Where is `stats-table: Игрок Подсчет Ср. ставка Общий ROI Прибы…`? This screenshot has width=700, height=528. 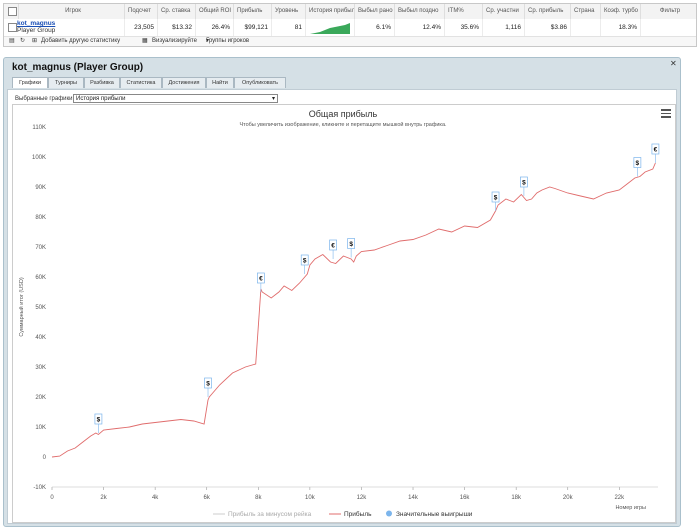 stats-table: Игрок Подсчет Ср. ставка Общий ROI Прибы… is located at coordinates (350, 25).